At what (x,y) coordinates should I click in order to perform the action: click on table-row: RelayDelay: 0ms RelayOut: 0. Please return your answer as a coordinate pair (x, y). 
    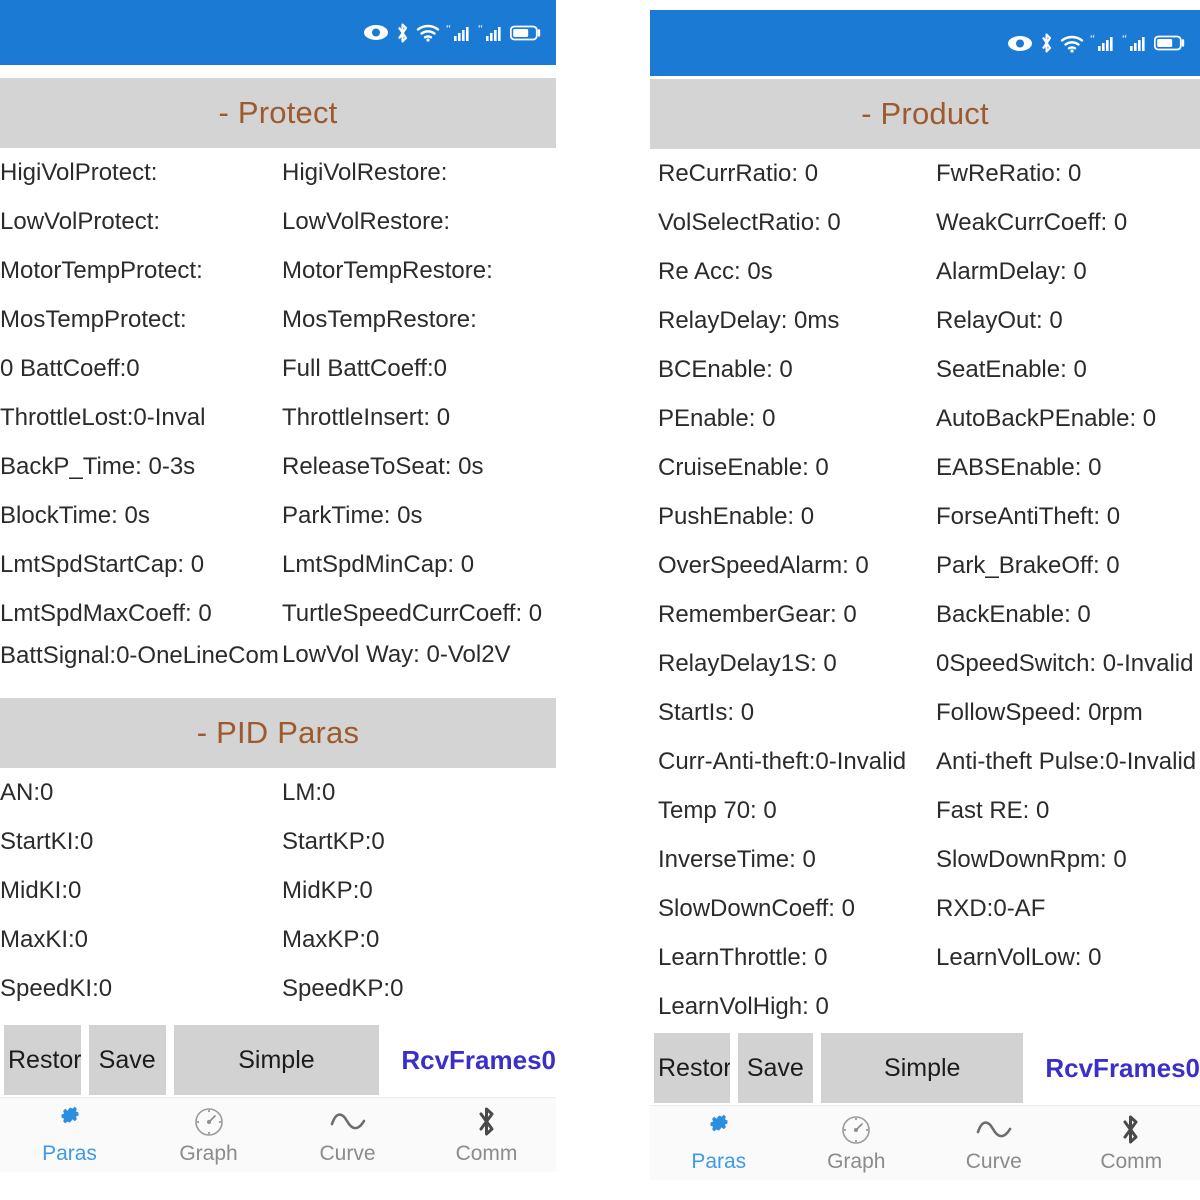
    Looking at the image, I should click on (929, 320).